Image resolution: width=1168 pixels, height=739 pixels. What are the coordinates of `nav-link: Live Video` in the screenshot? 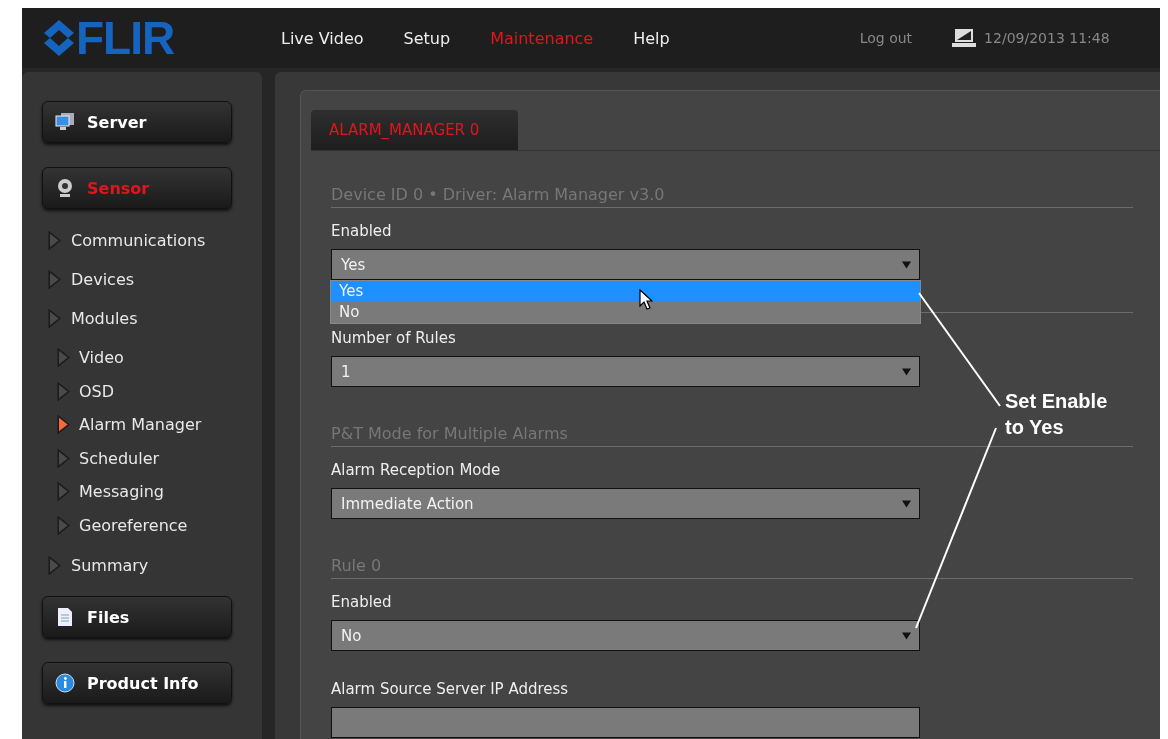 It's located at (322, 38).